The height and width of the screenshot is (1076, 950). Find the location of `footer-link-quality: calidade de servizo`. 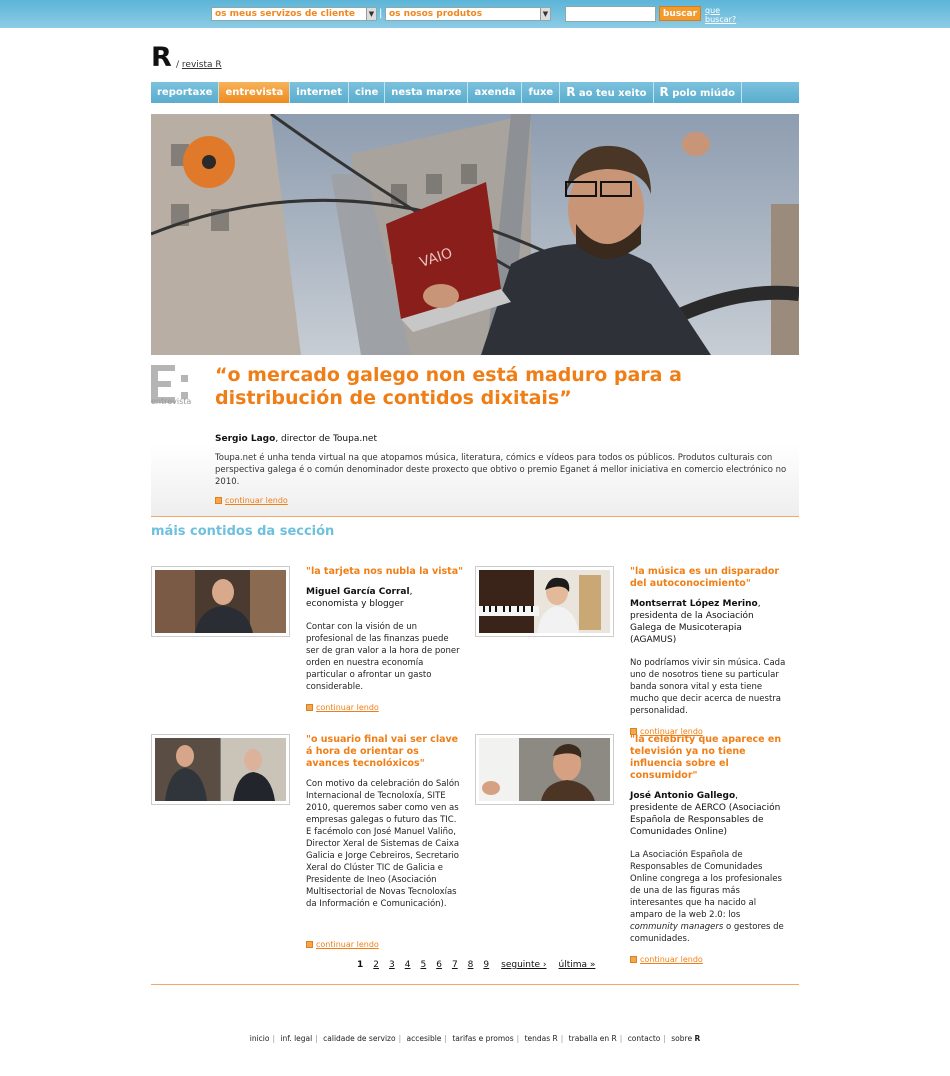

footer-link-quality: calidade de servizo is located at coordinates (359, 1038).